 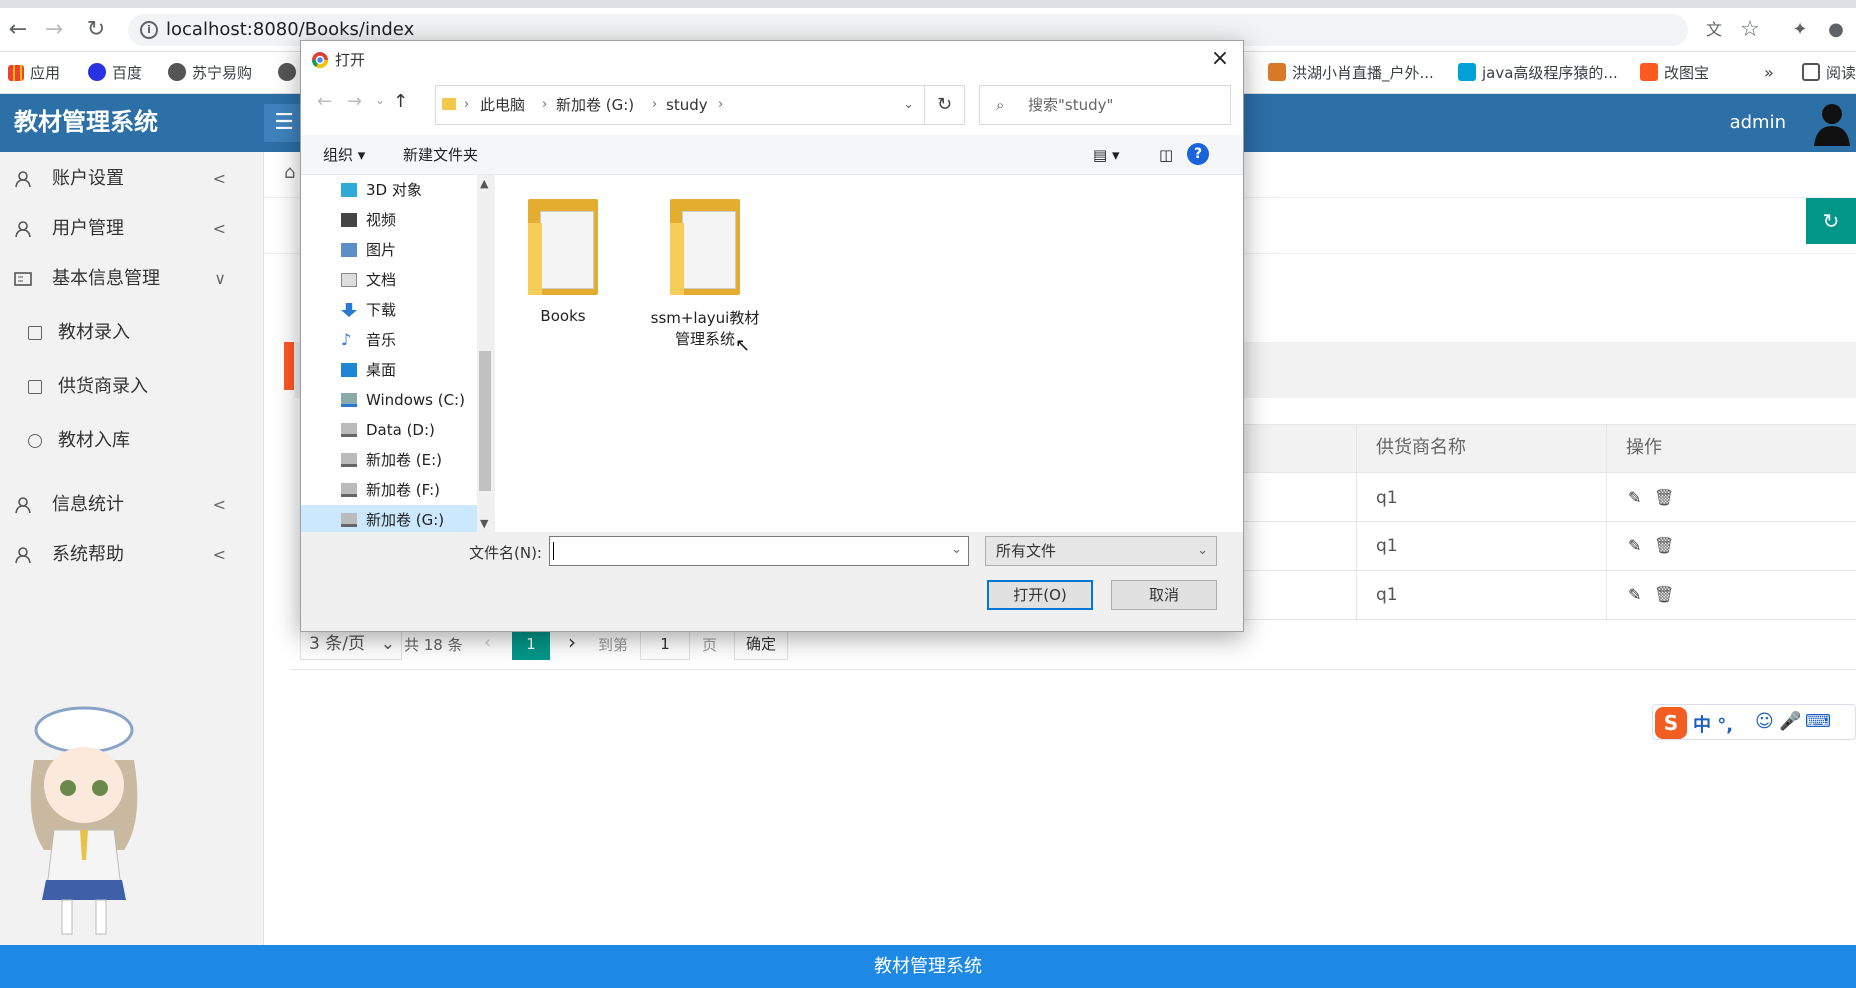 I want to click on extensions-icon: ✦, so click(x=1800, y=30).